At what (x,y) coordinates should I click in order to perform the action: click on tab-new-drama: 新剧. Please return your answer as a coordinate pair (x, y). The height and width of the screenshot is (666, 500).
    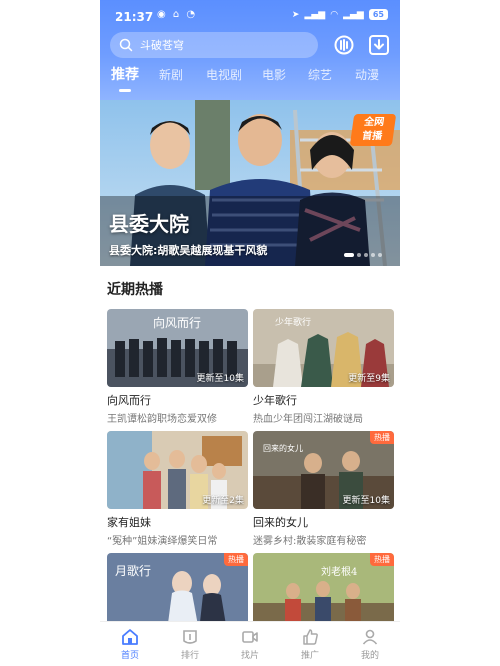
    Looking at the image, I should click on (171, 74).